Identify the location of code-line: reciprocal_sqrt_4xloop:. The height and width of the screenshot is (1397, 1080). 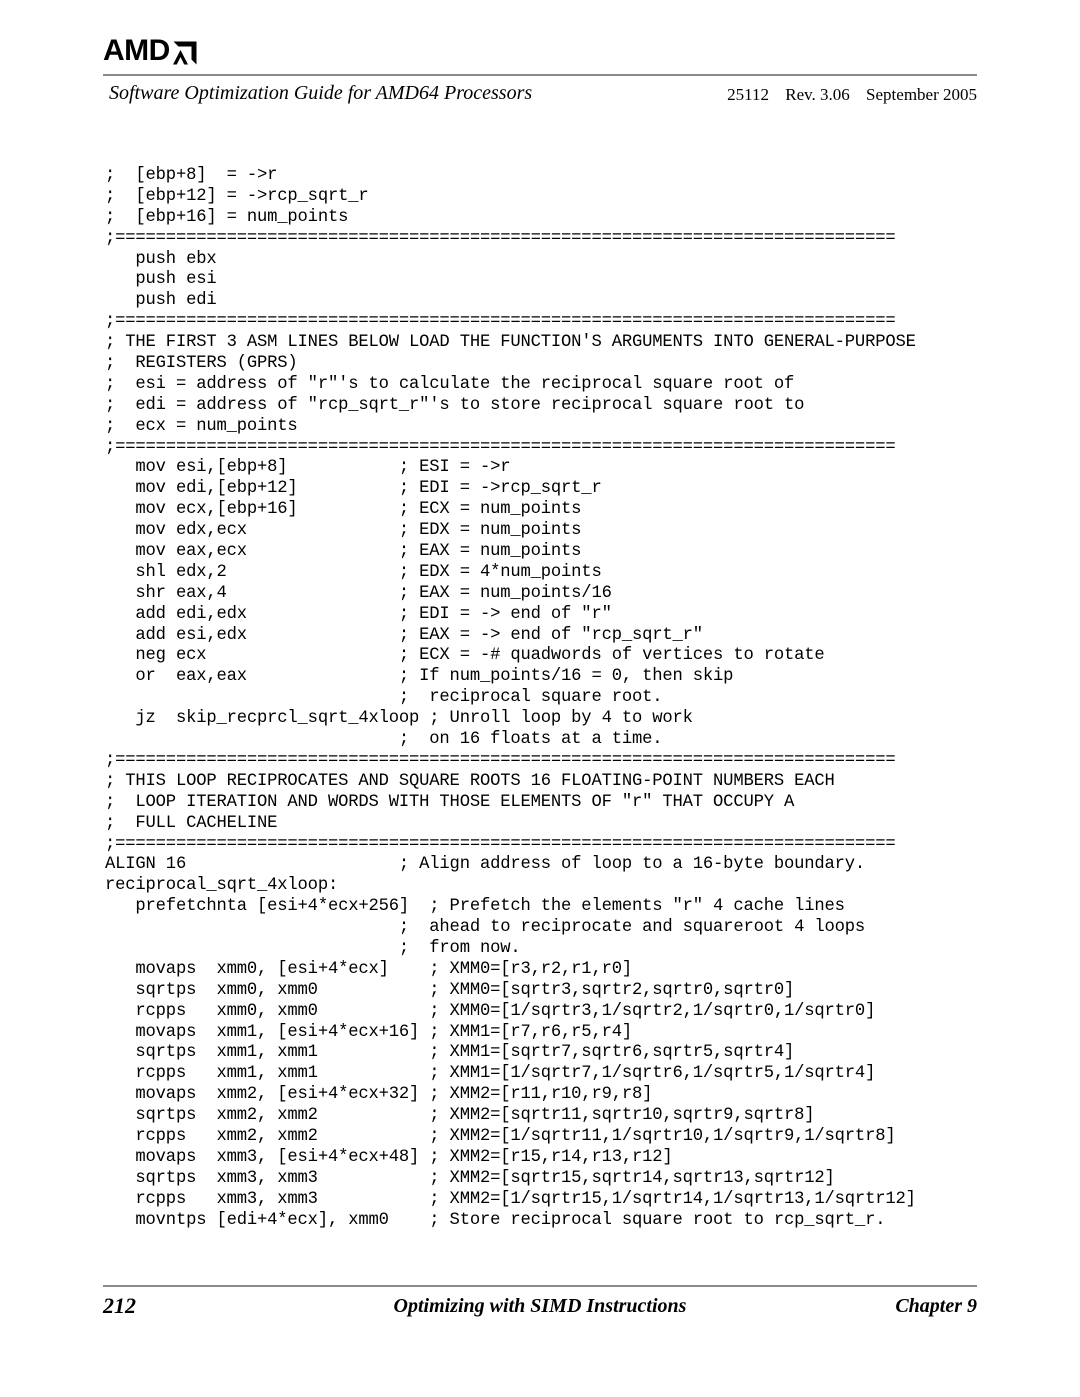
(222, 886).